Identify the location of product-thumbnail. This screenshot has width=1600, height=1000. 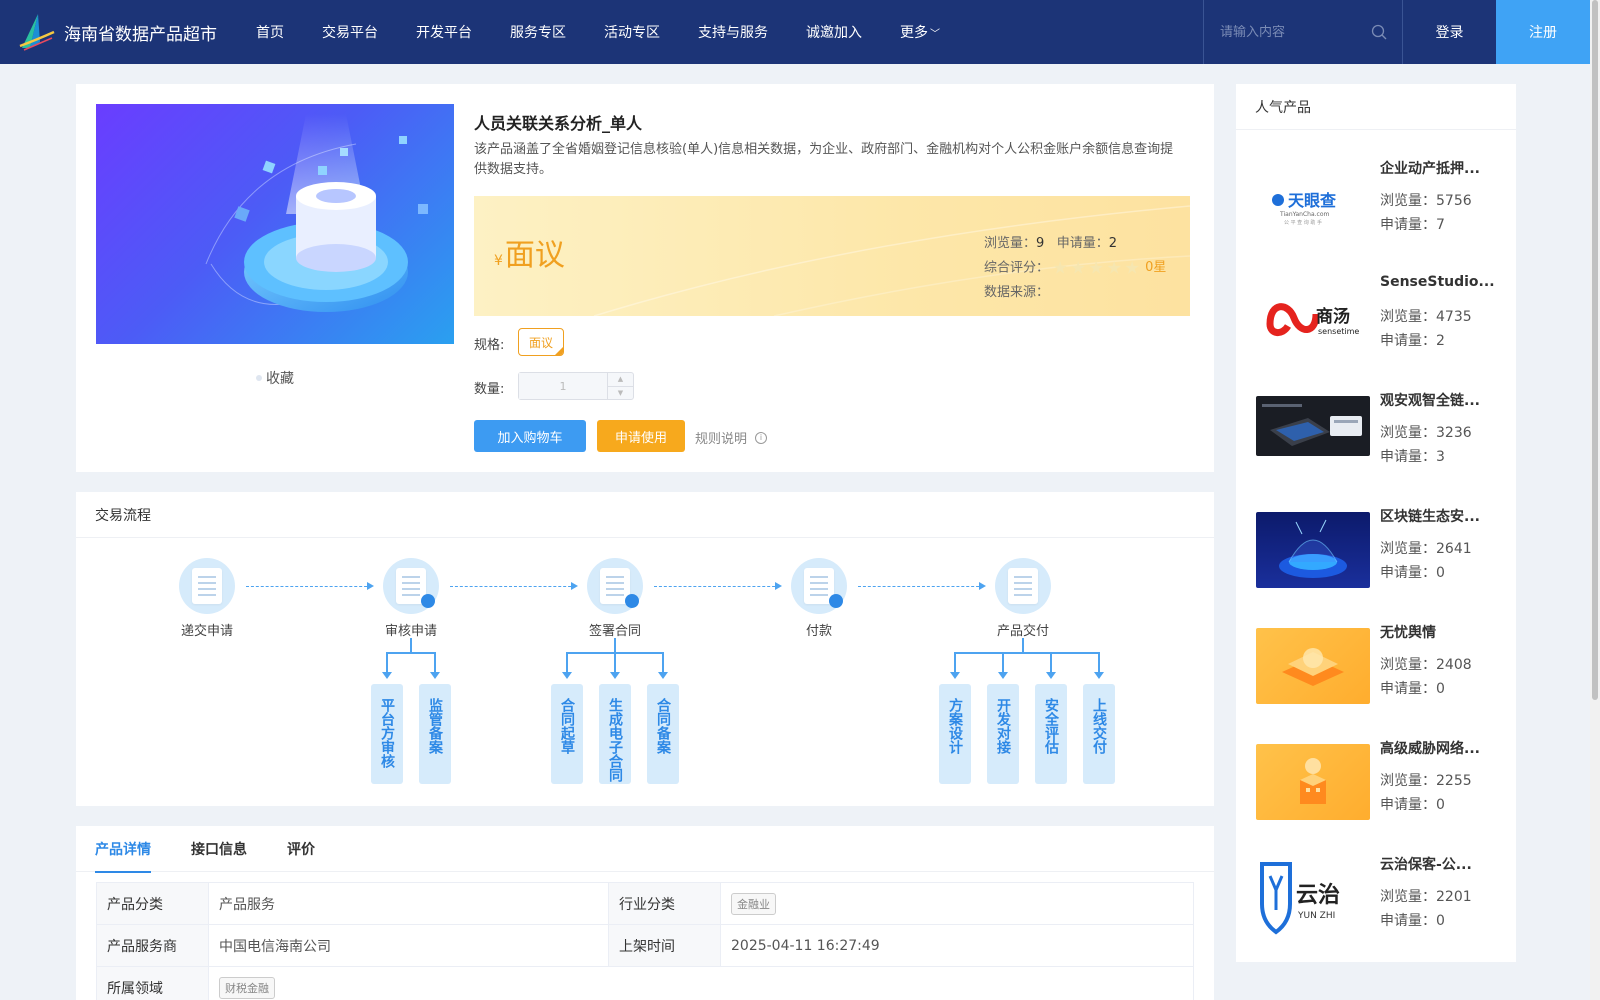
(1313, 666).